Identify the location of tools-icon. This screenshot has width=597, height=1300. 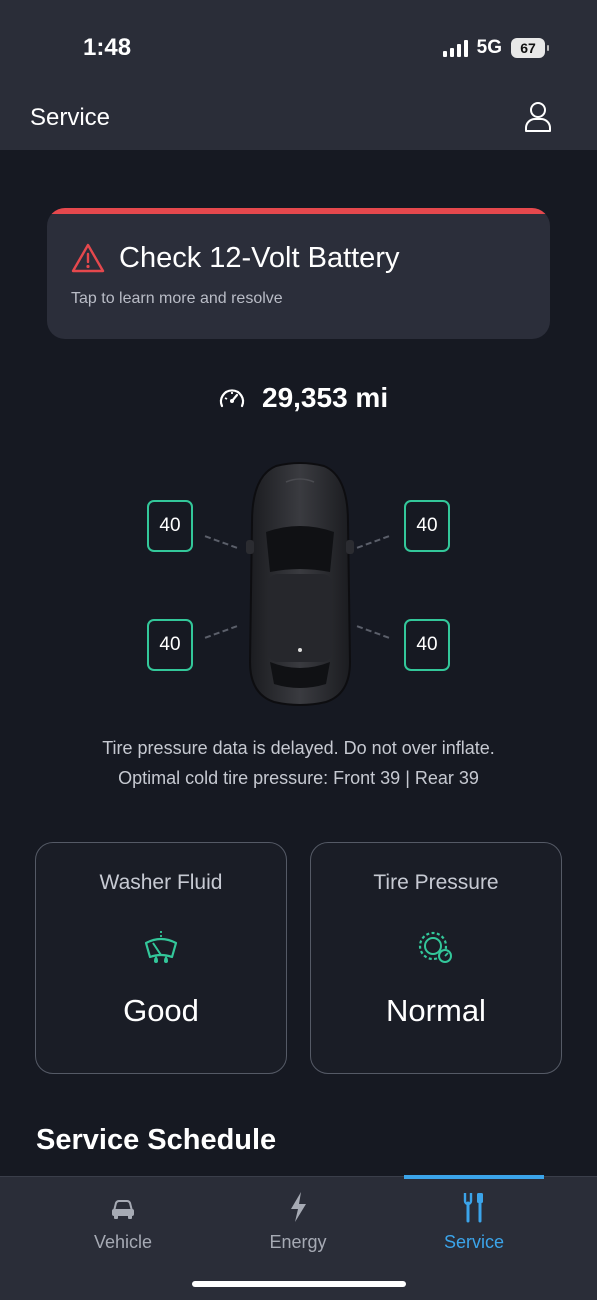
(473, 1208).